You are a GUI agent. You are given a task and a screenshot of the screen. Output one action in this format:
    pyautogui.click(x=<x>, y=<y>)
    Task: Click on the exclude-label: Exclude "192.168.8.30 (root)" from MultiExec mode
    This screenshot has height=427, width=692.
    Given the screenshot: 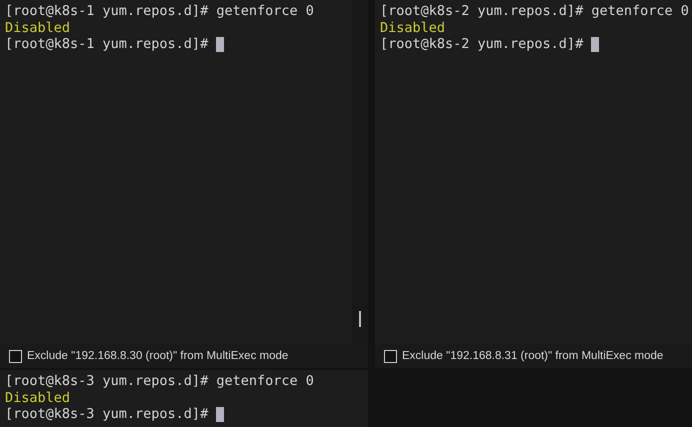 What is the action you would take?
    pyautogui.click(x=157, y=356)
    